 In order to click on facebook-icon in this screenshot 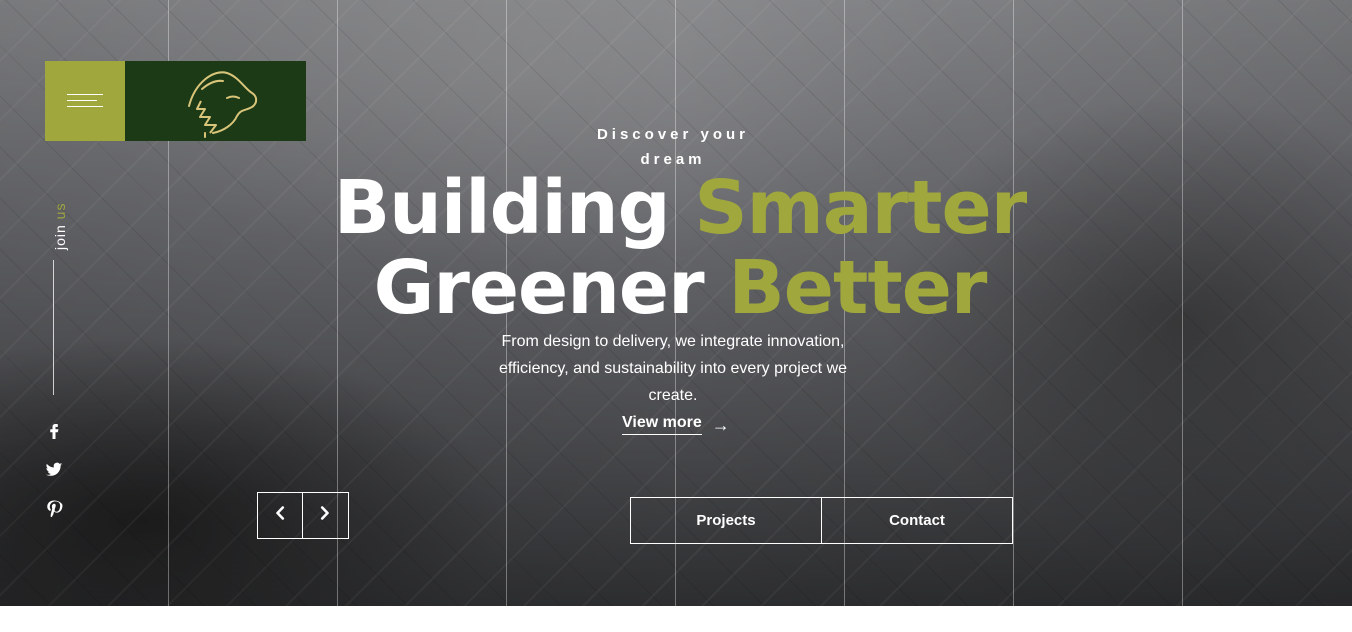, I will do `click(54, 430)`.